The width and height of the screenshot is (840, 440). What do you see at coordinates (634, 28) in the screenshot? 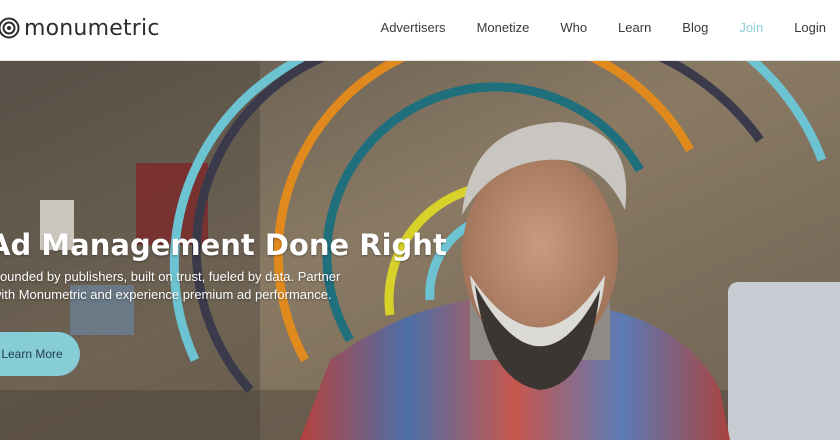
I see `nav-link-learn: Learn` at bounding box center [634, 28].